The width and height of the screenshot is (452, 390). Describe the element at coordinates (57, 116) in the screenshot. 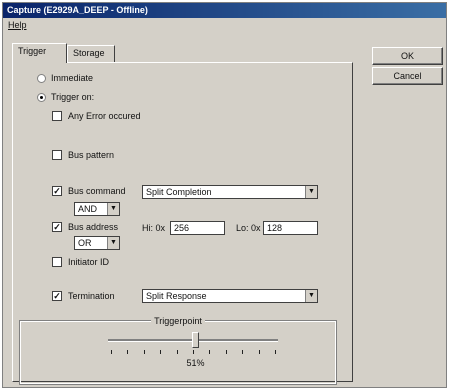

I see `any-error-checkbox` at that location.